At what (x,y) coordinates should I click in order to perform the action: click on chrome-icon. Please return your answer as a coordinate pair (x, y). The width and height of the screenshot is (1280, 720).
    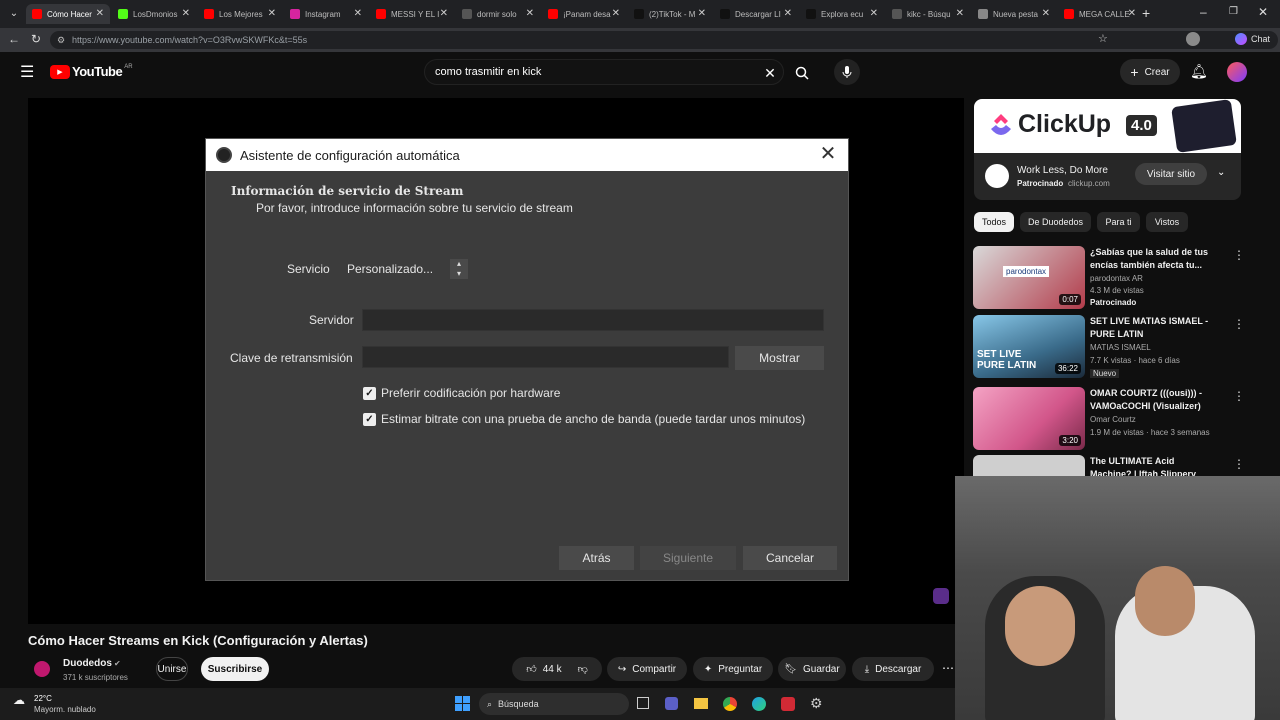
    Looking at the image, I should click on (730, 704).